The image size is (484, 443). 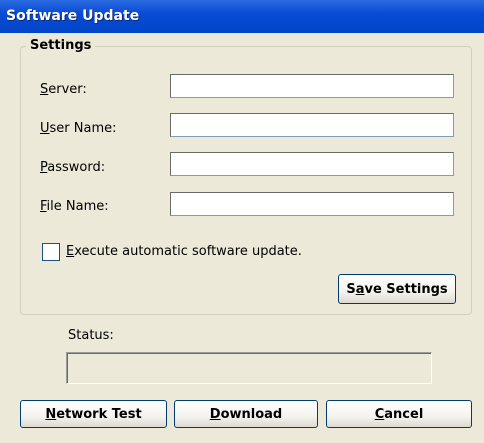 What do you see at coordinates (242, 16) in the screenshot?
I see `title-bar: Software Update` at bounding box center [242, 16].